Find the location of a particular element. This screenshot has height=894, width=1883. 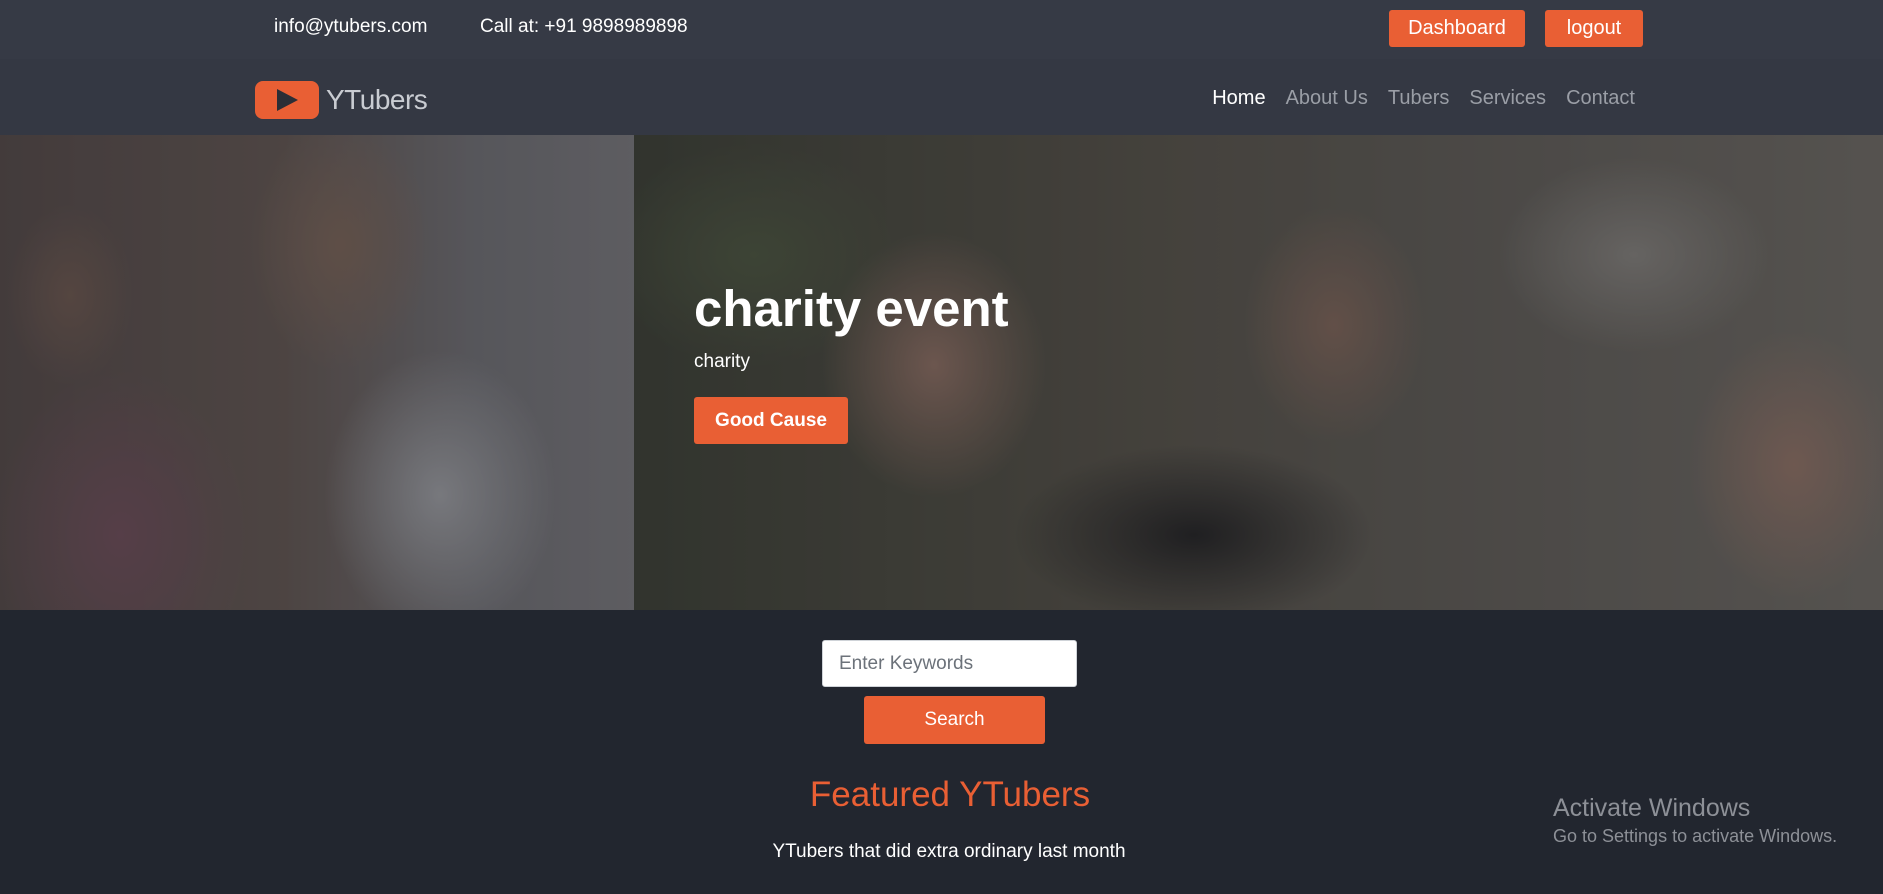

windows-watermark-subtitle: Go to Settings to activate Windows. is located at coordinates (1695, 836).